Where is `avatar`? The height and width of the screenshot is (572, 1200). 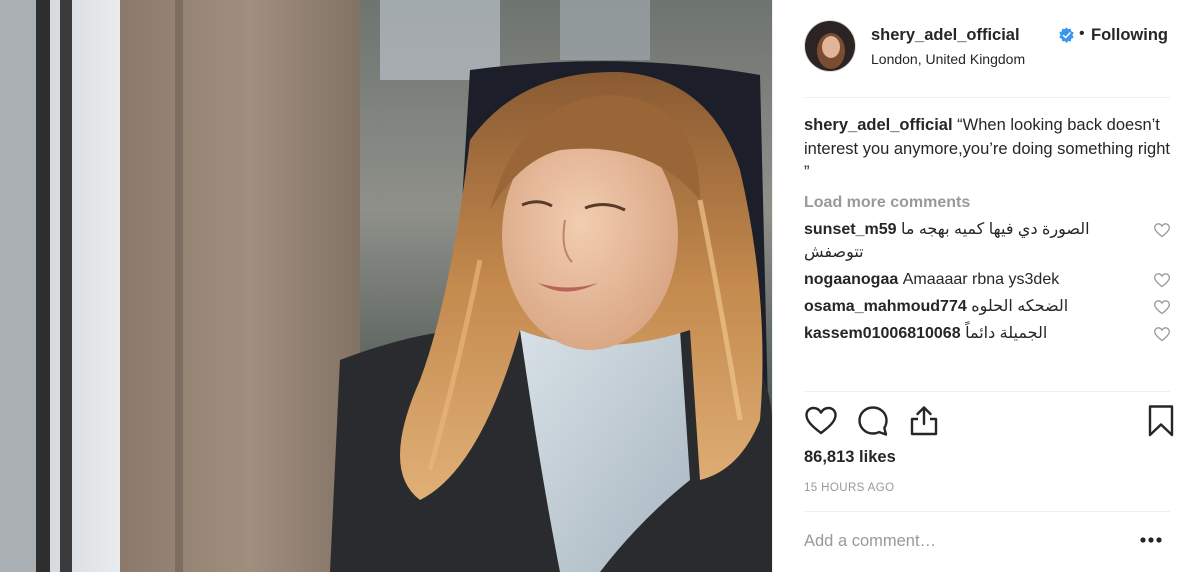
avatar is located at coordinates (830, 46).